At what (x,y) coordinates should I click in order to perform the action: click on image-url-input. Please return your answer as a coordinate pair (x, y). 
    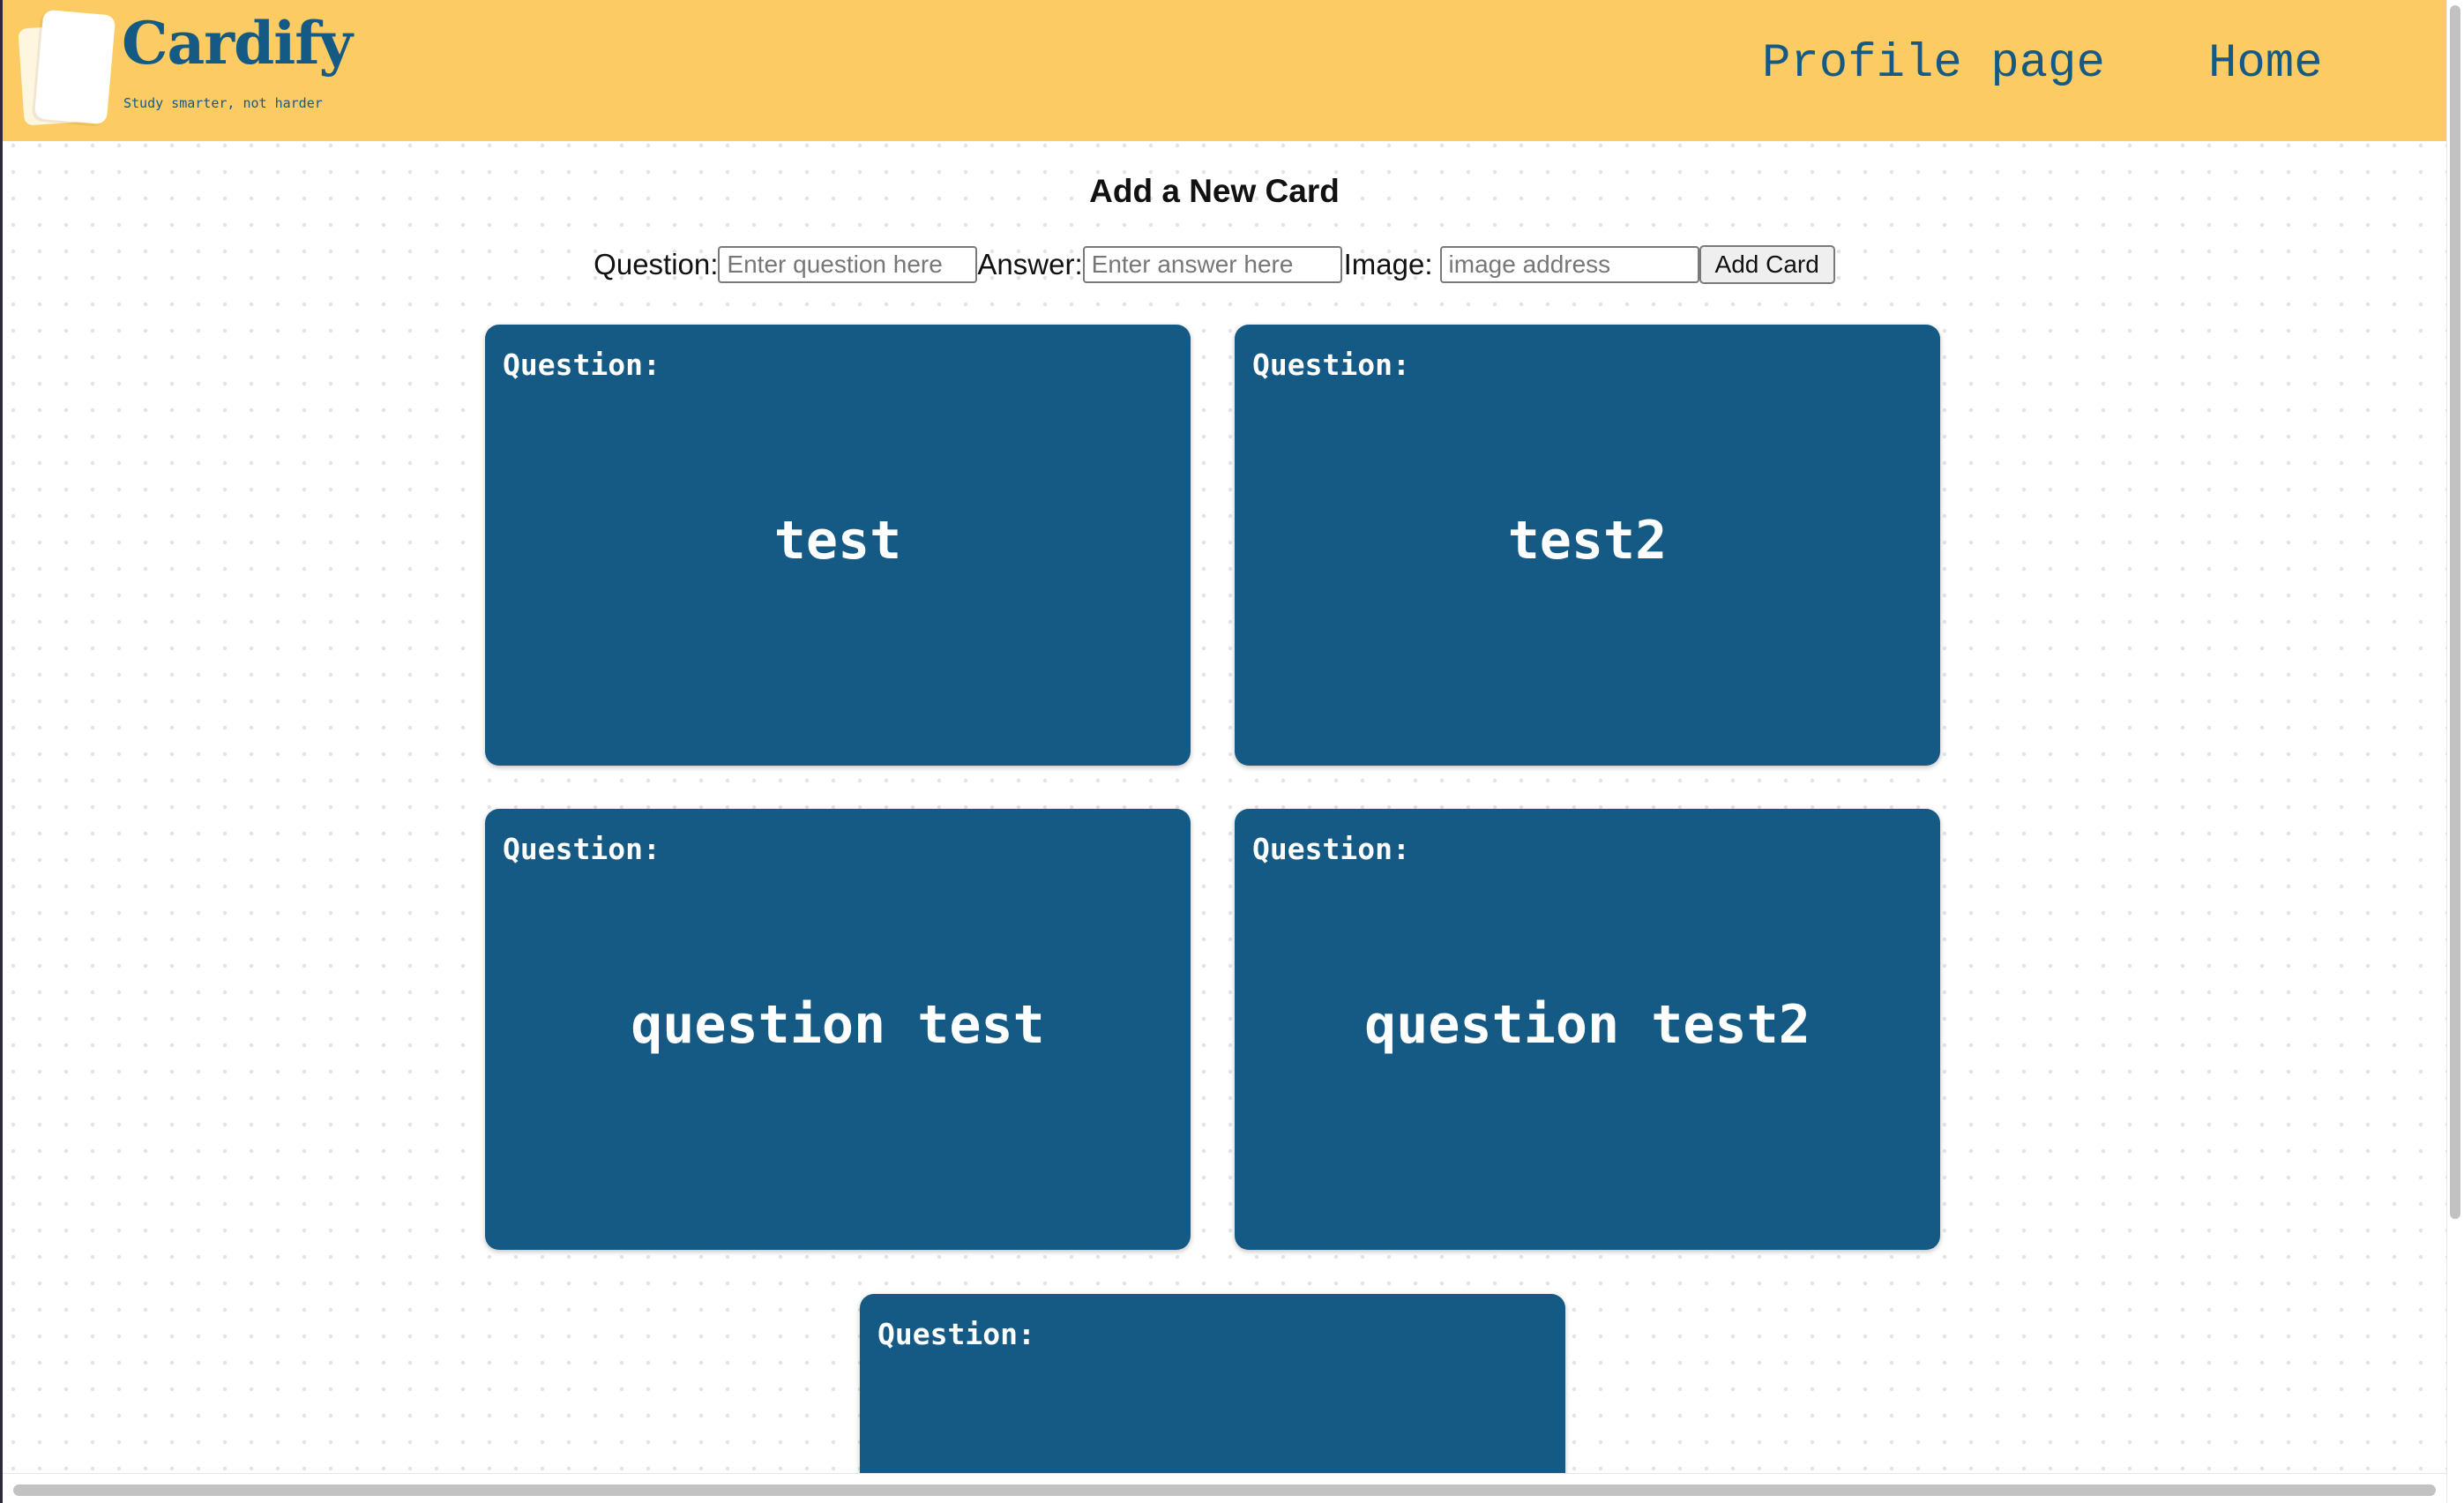
    Looking at the image, I should click on (1569, 264).